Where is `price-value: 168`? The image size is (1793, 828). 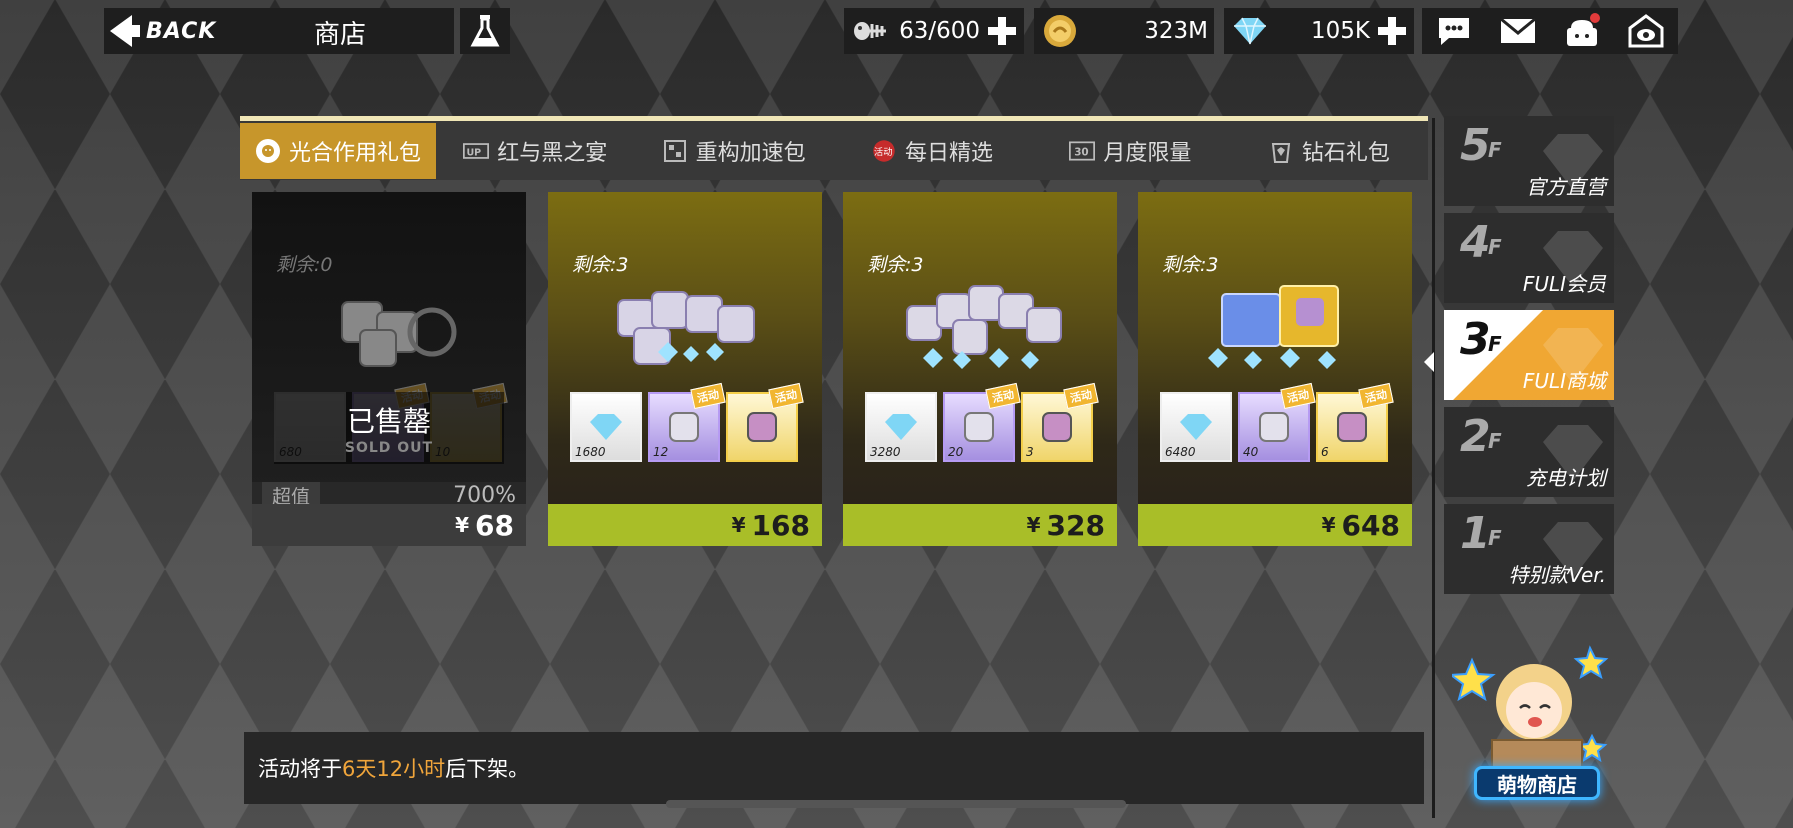 price-value: 168 is located at coordinates (780, 525).